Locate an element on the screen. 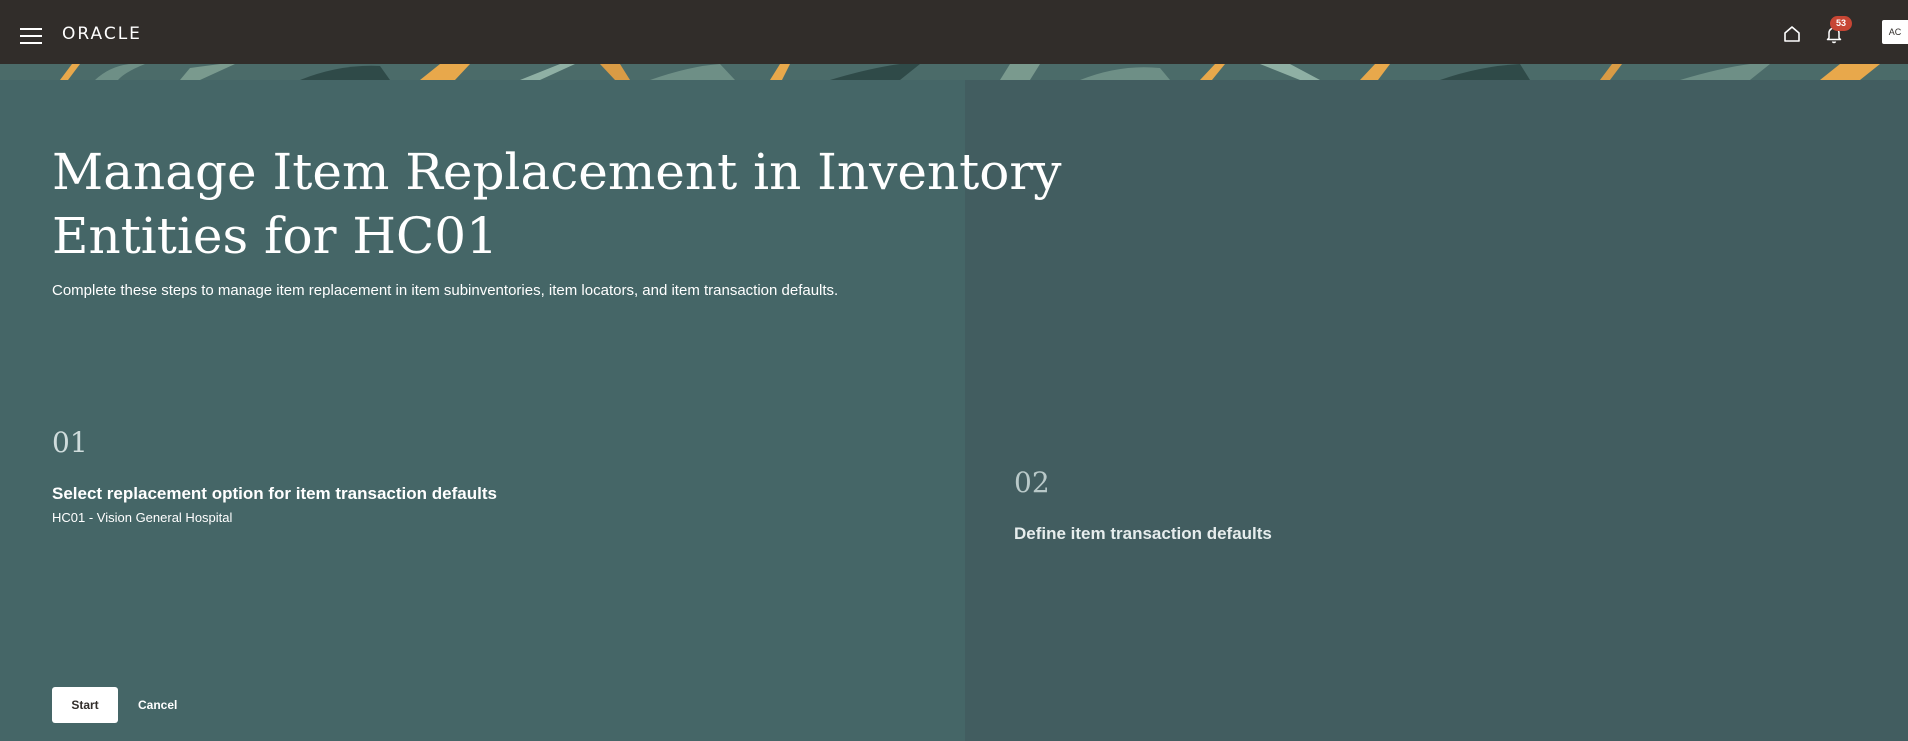 Image resolution: width=1908 pixels, height=741 pixels. decorative-banner is located at coordinates (954, 72).